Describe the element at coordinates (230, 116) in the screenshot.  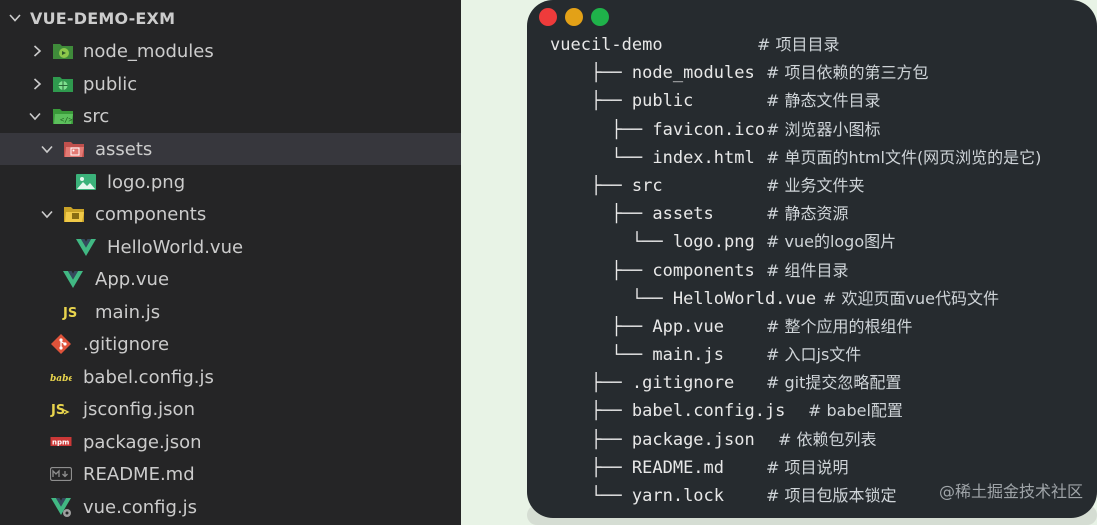
I see `tree-item-src: </> src` at that location.